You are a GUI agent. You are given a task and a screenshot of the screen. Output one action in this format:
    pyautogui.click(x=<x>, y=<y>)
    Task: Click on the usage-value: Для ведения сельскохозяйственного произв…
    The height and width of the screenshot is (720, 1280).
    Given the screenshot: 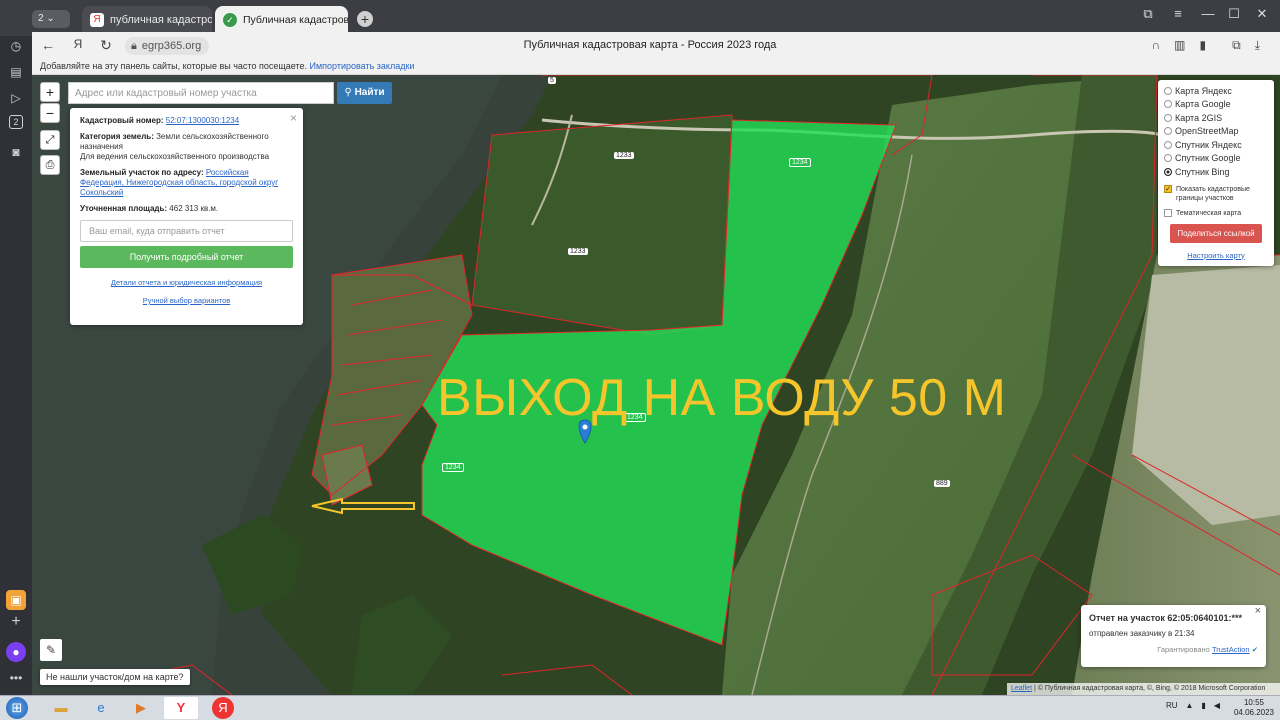 What is the action you would take?
    pyautogui.click(x=175, y=156)
    